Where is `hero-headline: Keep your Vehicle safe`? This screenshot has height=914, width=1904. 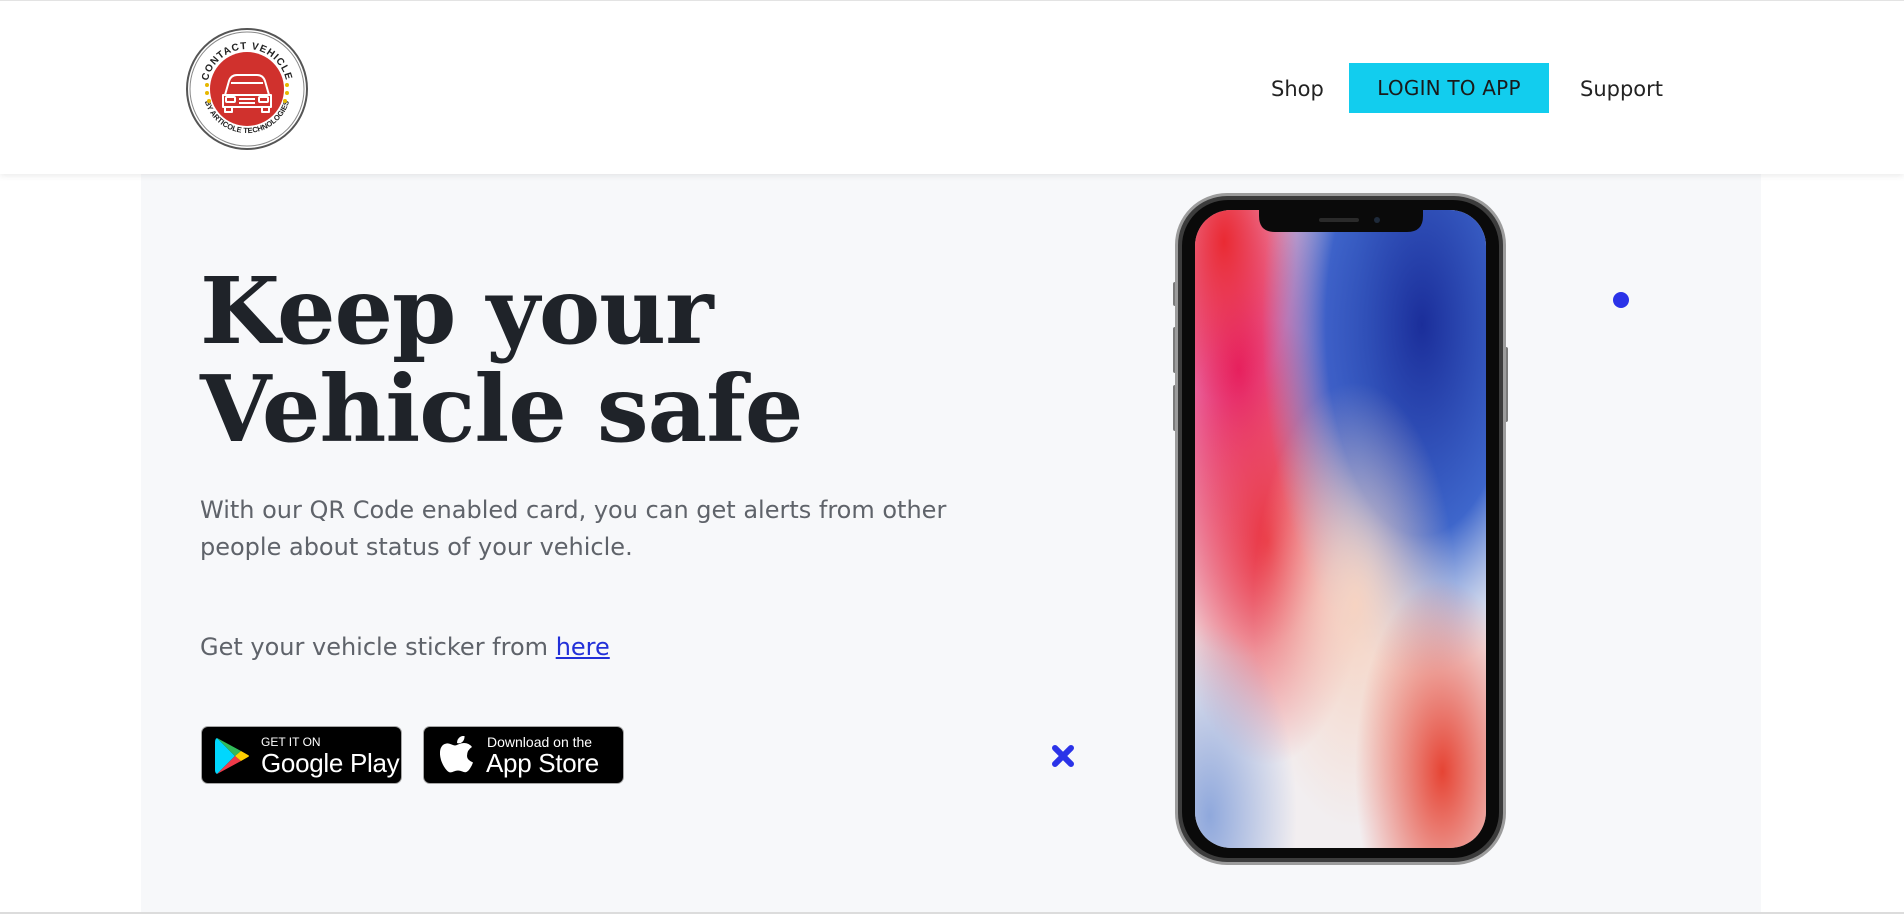 hero-headline: Keep your Vehicle safe is located at coordinates (550, 360).